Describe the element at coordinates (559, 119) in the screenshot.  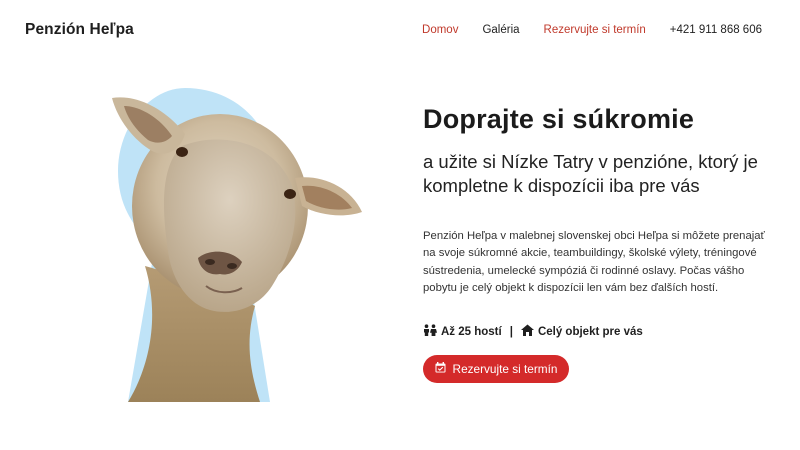
I see `hero-title: Doprajte si súkromie` at that location.